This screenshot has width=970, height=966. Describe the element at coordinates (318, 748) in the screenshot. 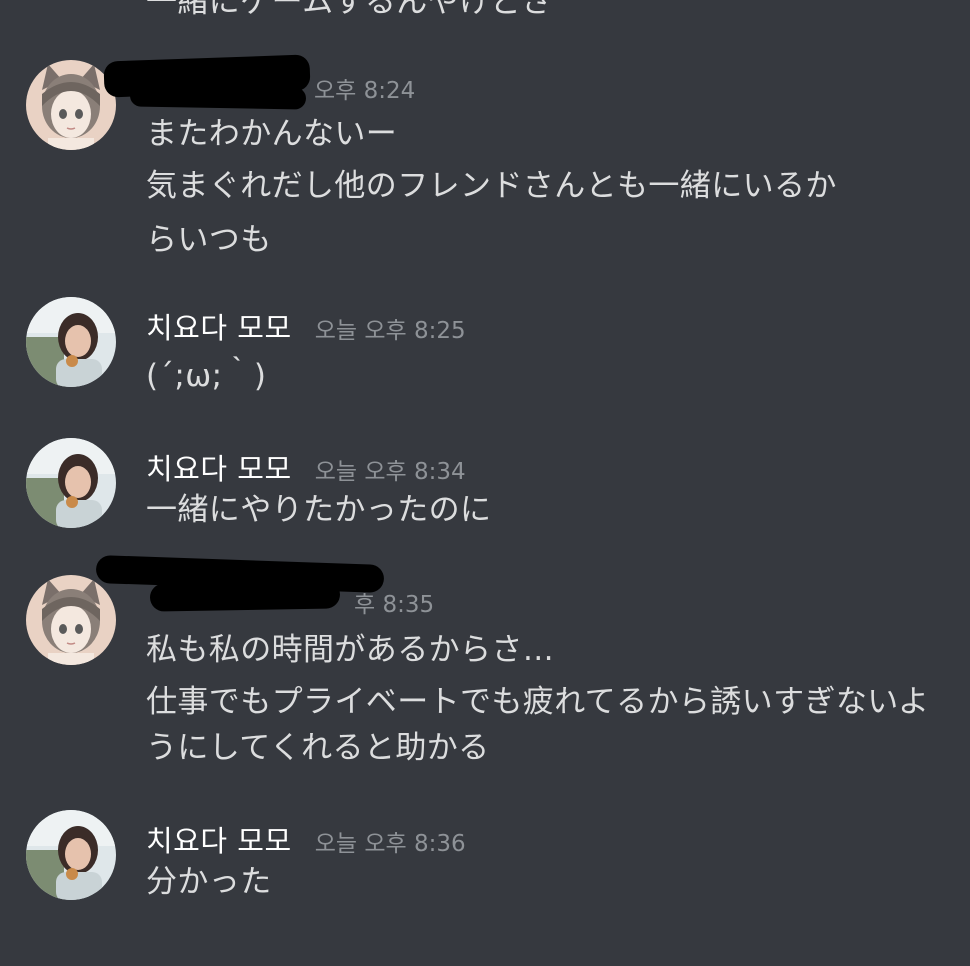

I see `message-line: うにしてくれると助かる` at that location.